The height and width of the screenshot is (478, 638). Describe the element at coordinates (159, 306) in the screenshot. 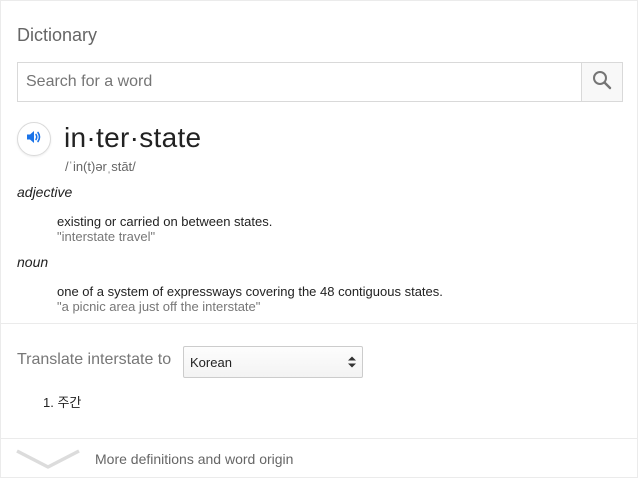

I see `example-sentence: "a picnic area just off the interstate"` at that location.